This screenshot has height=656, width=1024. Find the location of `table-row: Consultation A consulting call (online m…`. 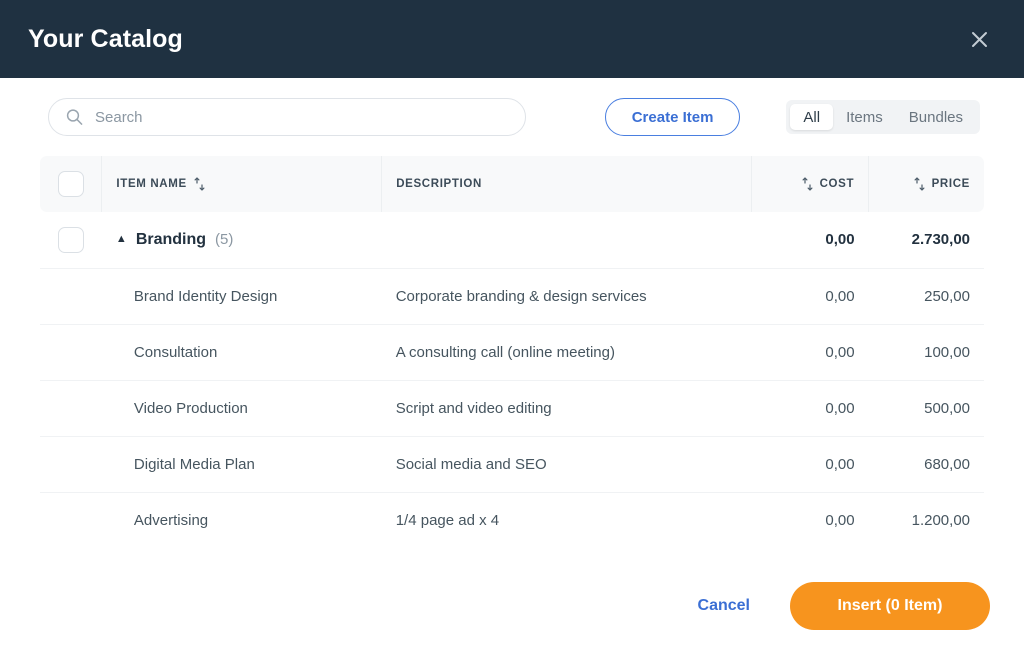

table-row: Consultation A consulting call (online m… is located at coordinates (512, 352).